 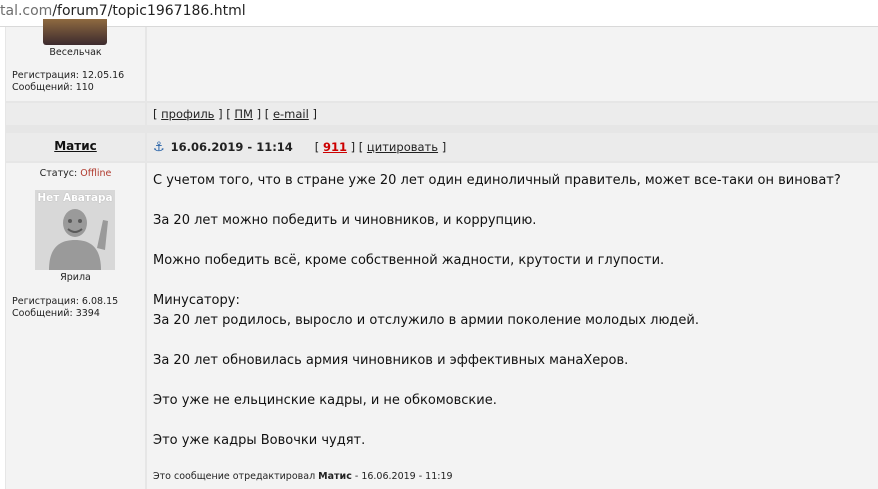 I want to click on pm-link: ПМ, so click(x=243, y=114).